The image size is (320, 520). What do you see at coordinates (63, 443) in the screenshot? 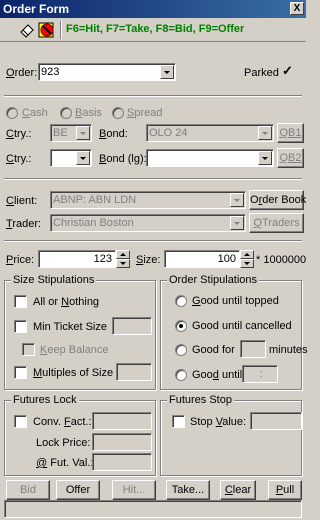
I see `lock-price-label: Lock Price:` at bounding box center [63, 443].